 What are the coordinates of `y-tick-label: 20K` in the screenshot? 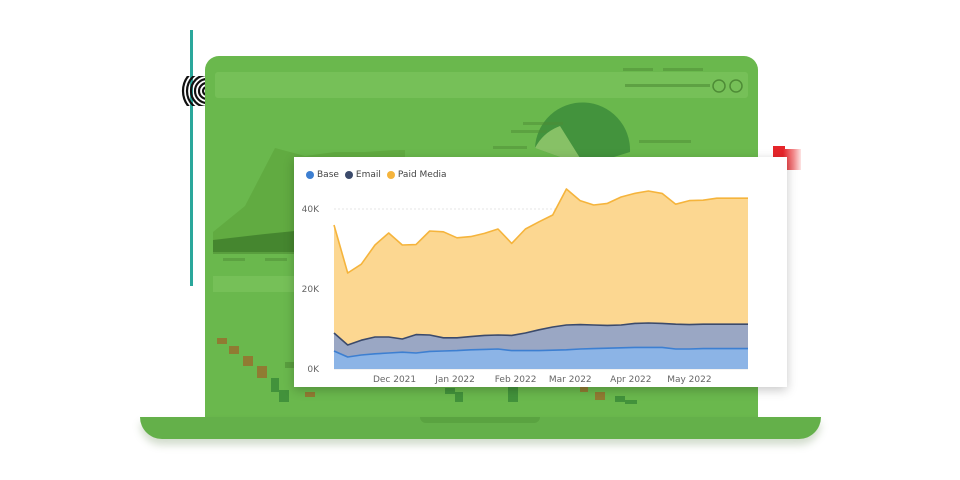 It's located at (311, 290).